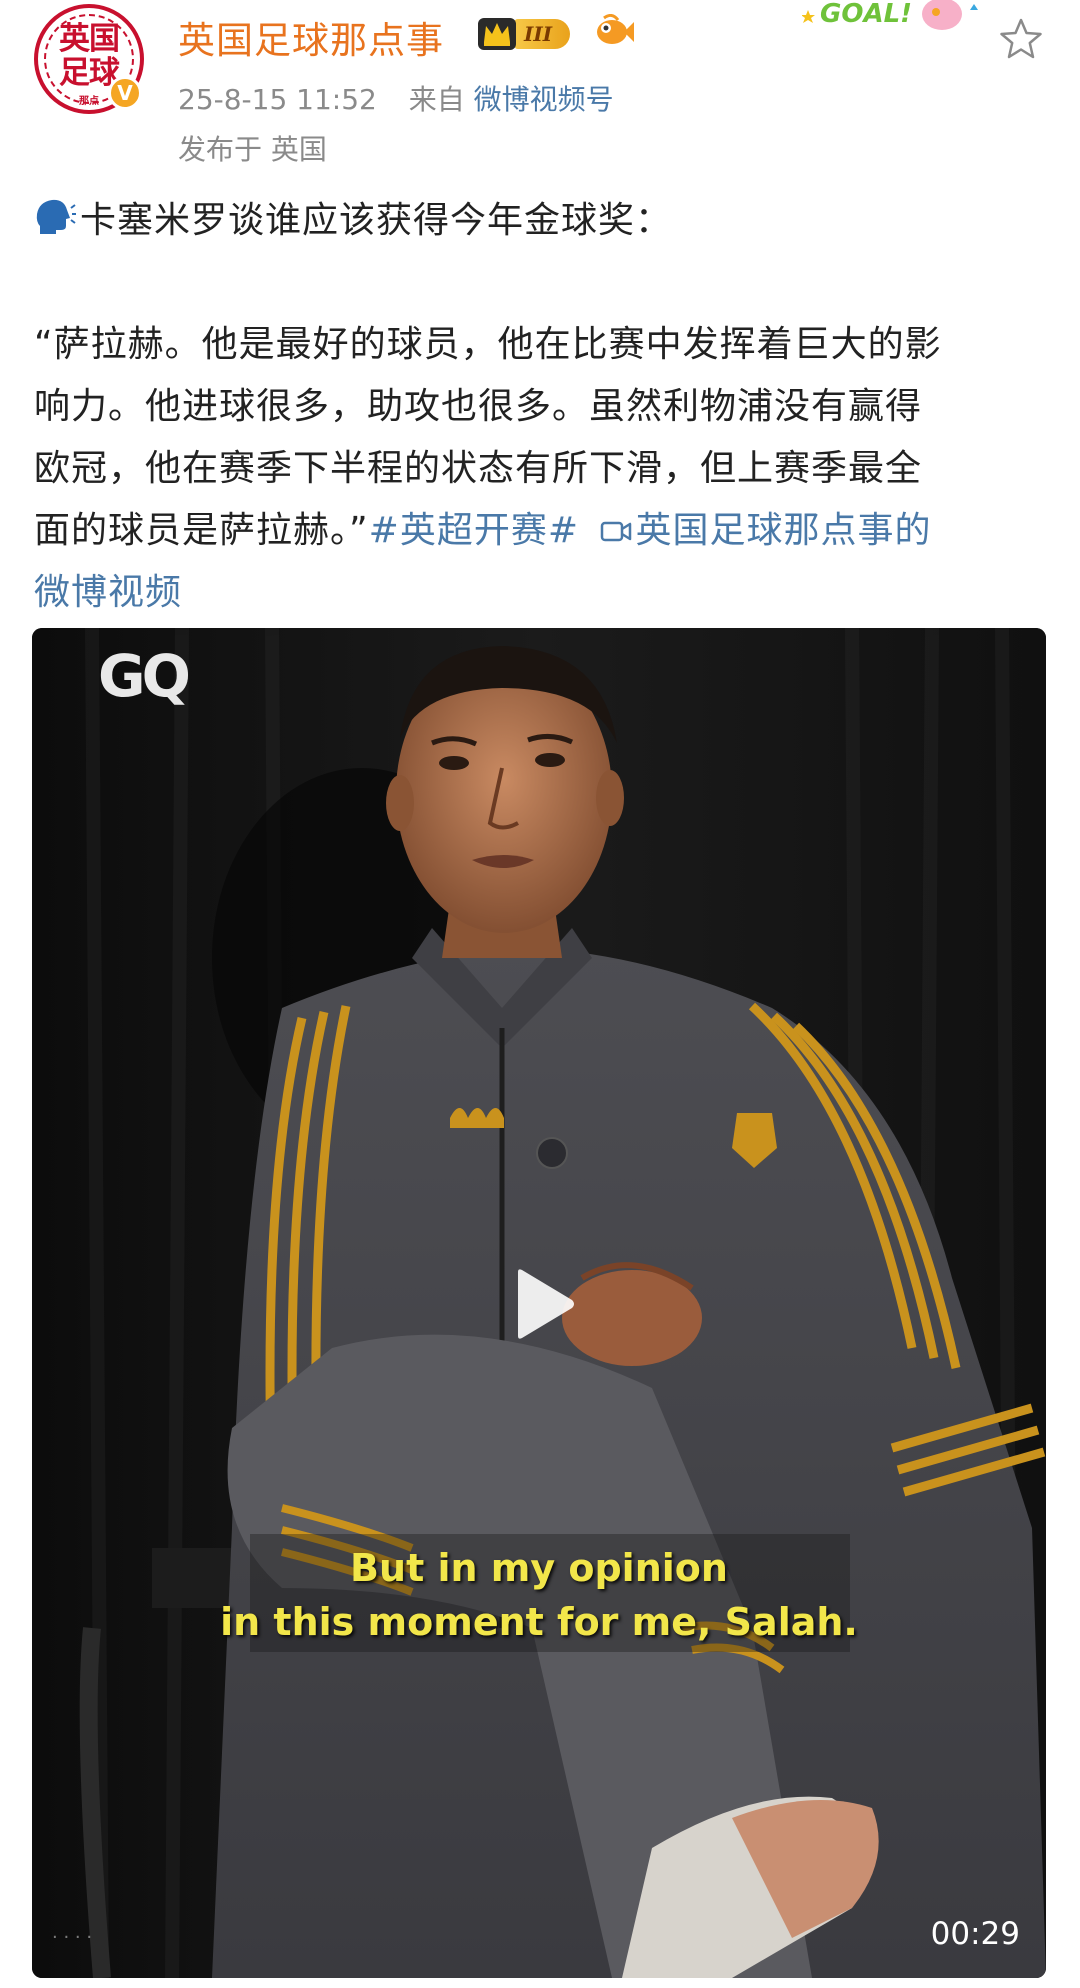  What do you see at coordinates (478, 406) in the screenshot?
I see `post-quote-line-2: 响力。他进球很多，助攻也很多。虽然利物浦没有赢得` at bounding box center [478, 406].